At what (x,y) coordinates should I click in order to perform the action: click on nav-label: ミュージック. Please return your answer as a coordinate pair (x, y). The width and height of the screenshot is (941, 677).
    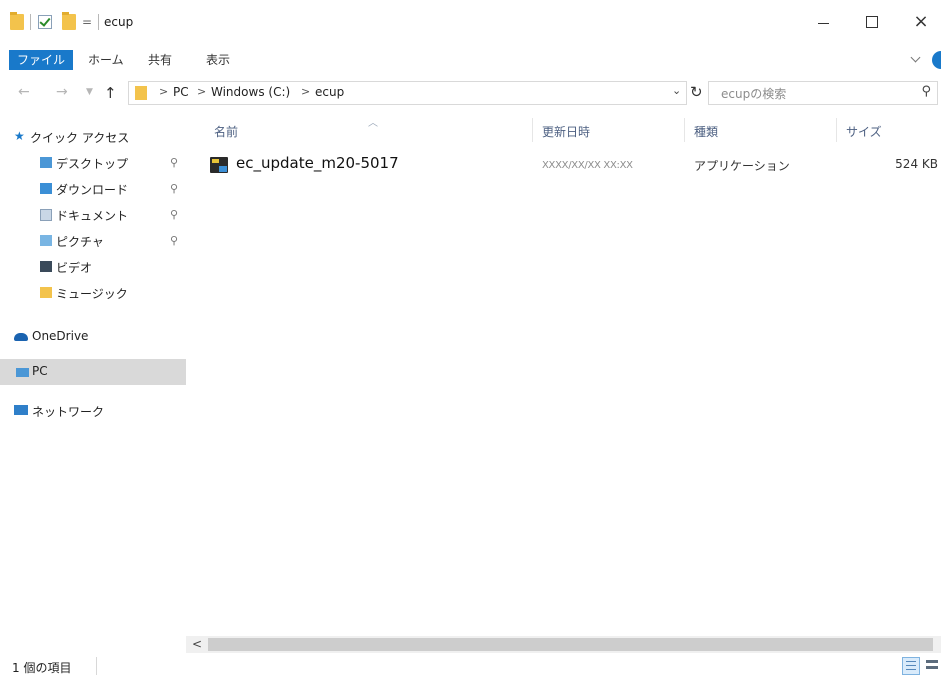
    Looking at the image, I should click on (92, 294).